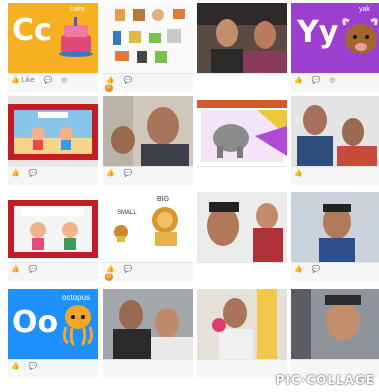  What do you see at coordinates (148, 131) in the screenshot?
I see `man-video-frame` at bounding box center [148, 131].